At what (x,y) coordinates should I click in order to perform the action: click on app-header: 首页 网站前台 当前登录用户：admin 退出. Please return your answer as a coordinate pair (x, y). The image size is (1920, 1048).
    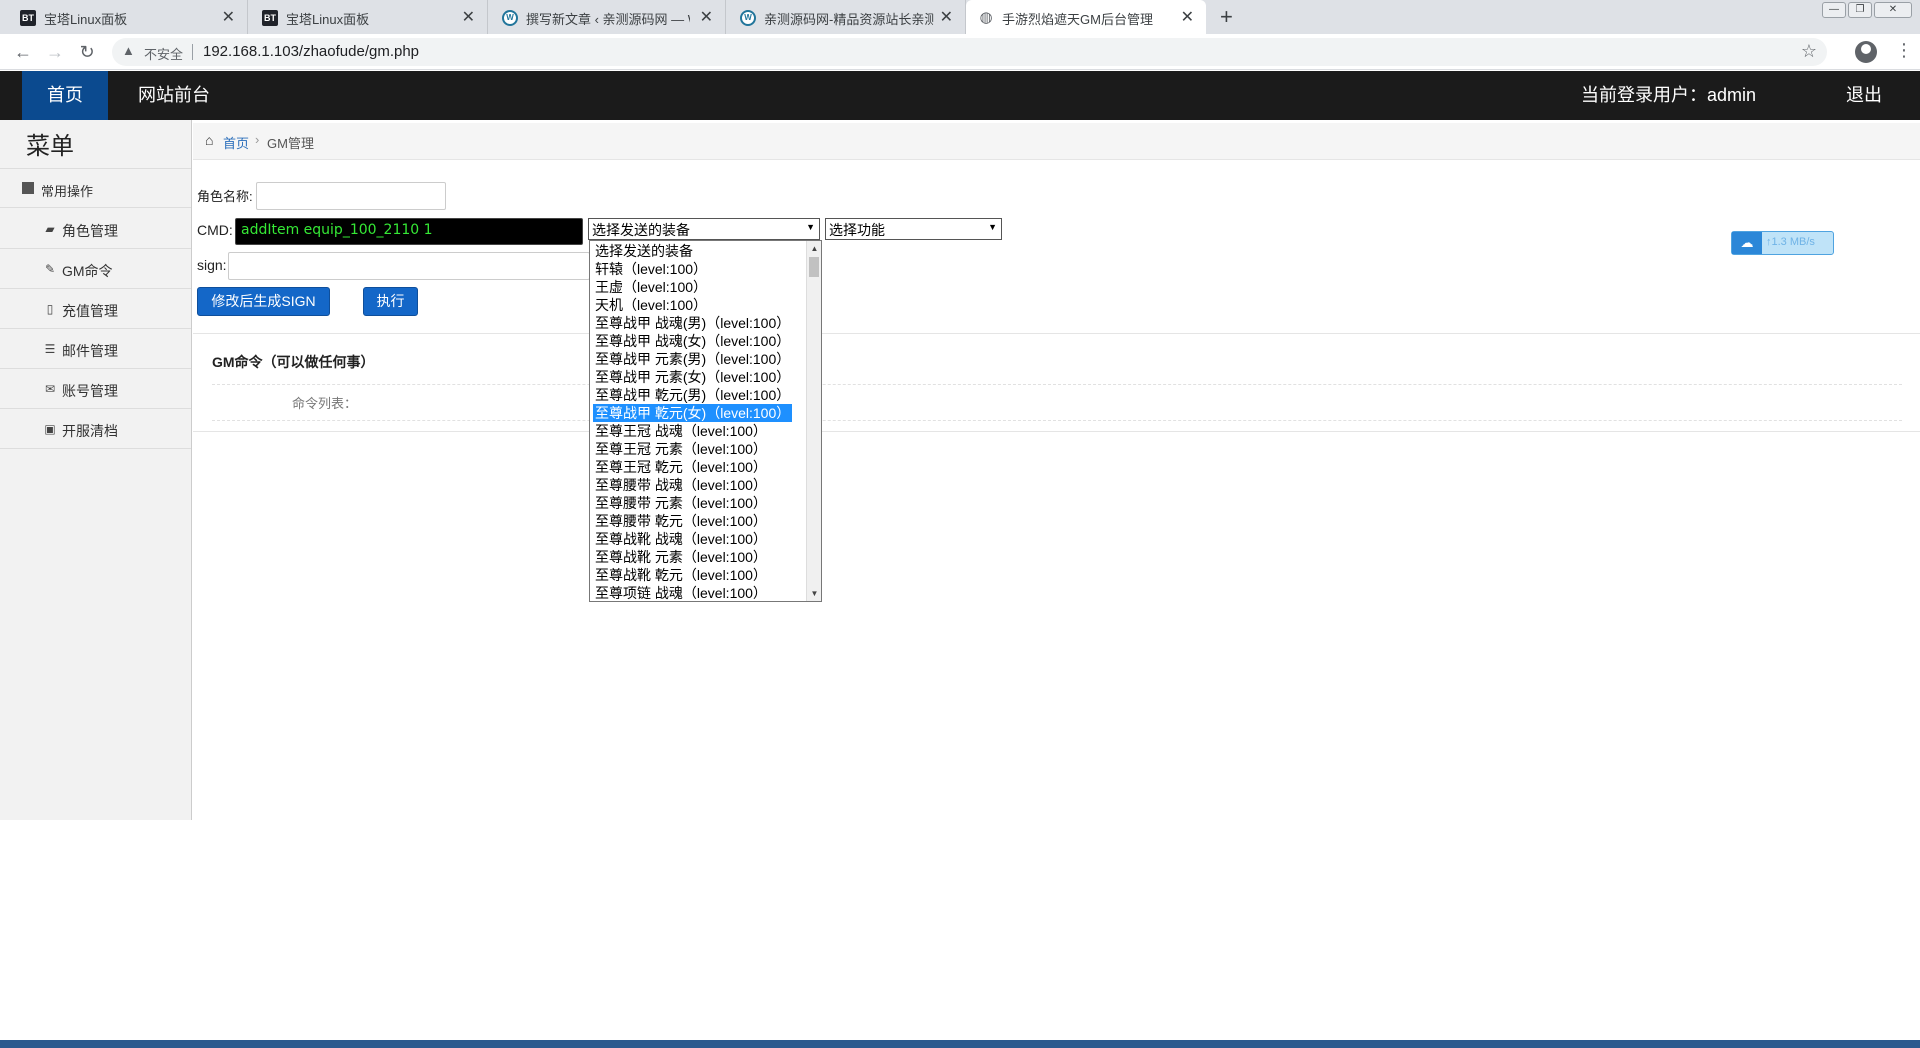
    Looking at the image, I should click on (960, 95).